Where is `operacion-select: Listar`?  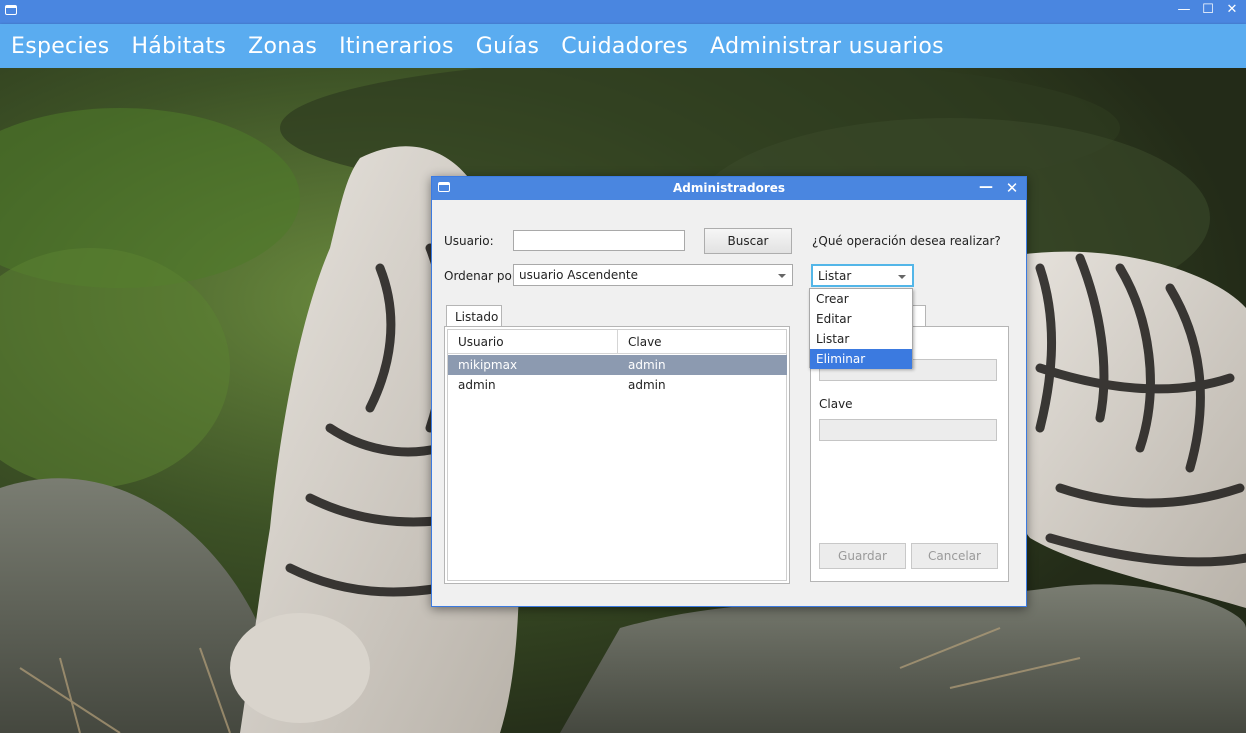
operacion-select: Listar is located at coordinates (862, 275).